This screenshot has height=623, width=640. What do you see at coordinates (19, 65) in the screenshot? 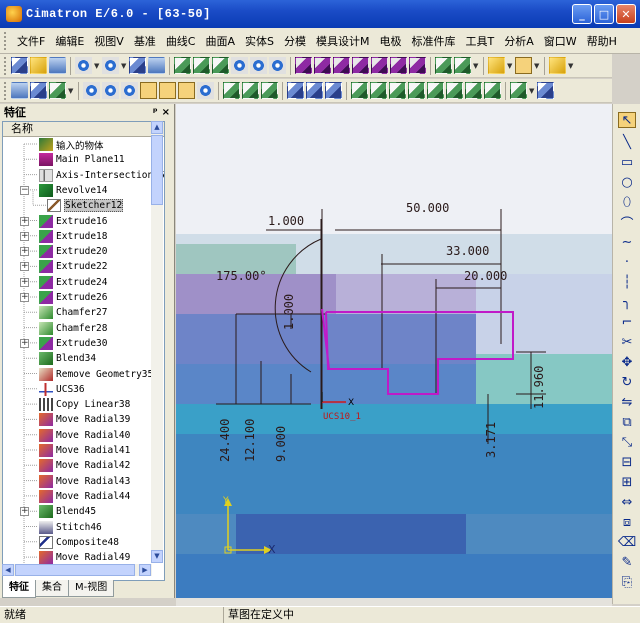
I see `new-file-icon` at bounding box center [19, 65].